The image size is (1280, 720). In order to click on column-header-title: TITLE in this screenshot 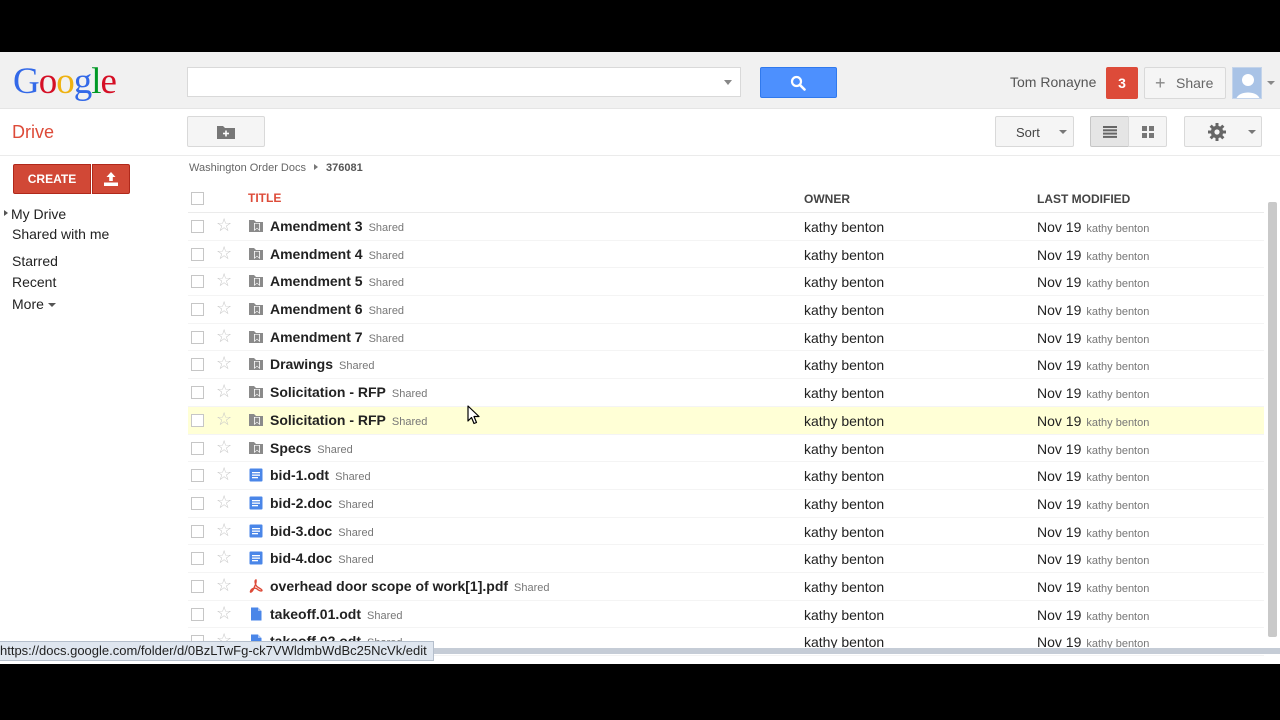, I will do `click(264, 198)`.